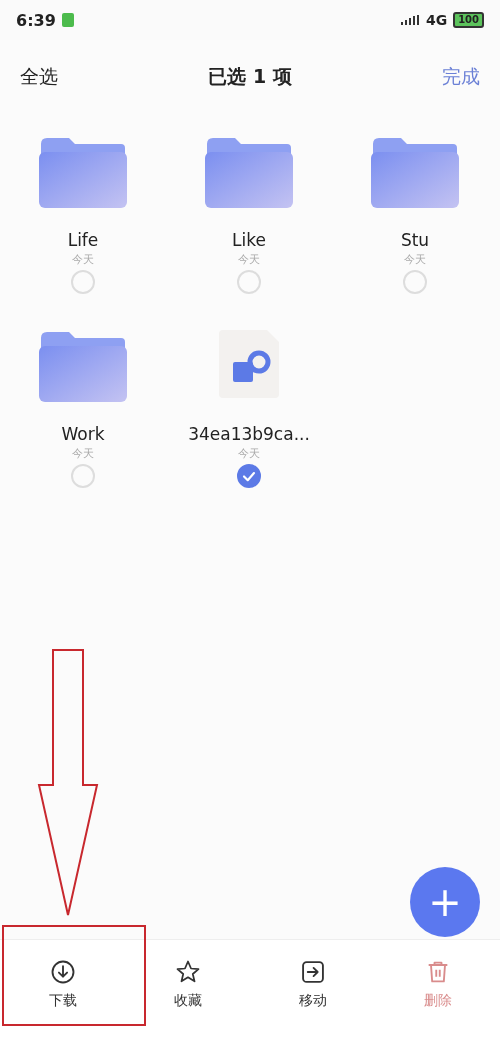 Image resolution: width=500 pixels, height=1042 pixels. I want to click on battery-level: 100, so click(468, 20).